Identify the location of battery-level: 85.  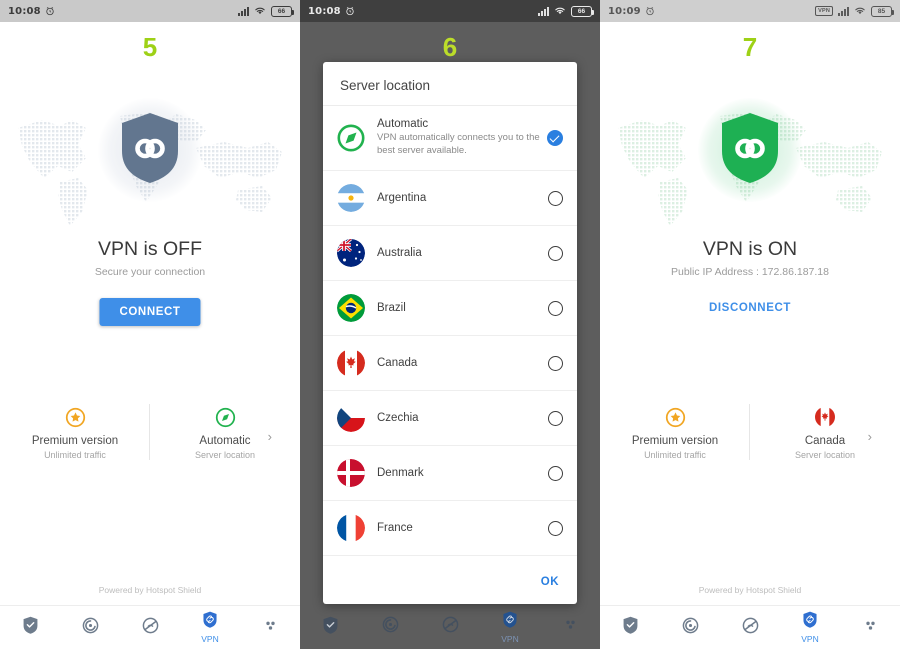
(881, 11).